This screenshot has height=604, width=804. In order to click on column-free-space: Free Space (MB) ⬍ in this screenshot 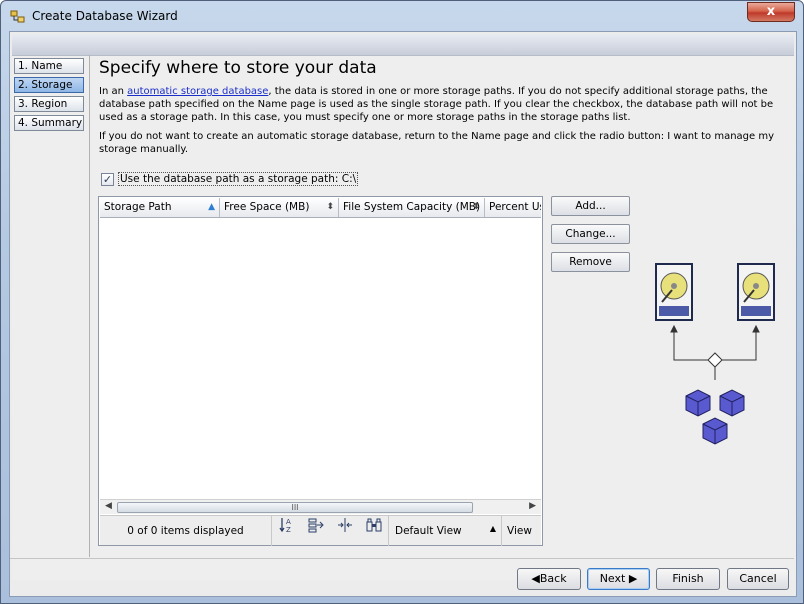, I will do `click(279, 207)`.